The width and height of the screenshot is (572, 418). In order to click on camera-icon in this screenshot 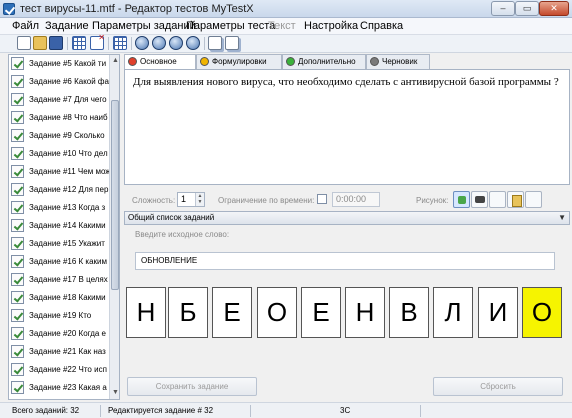, I will do `click(479, 199)`.